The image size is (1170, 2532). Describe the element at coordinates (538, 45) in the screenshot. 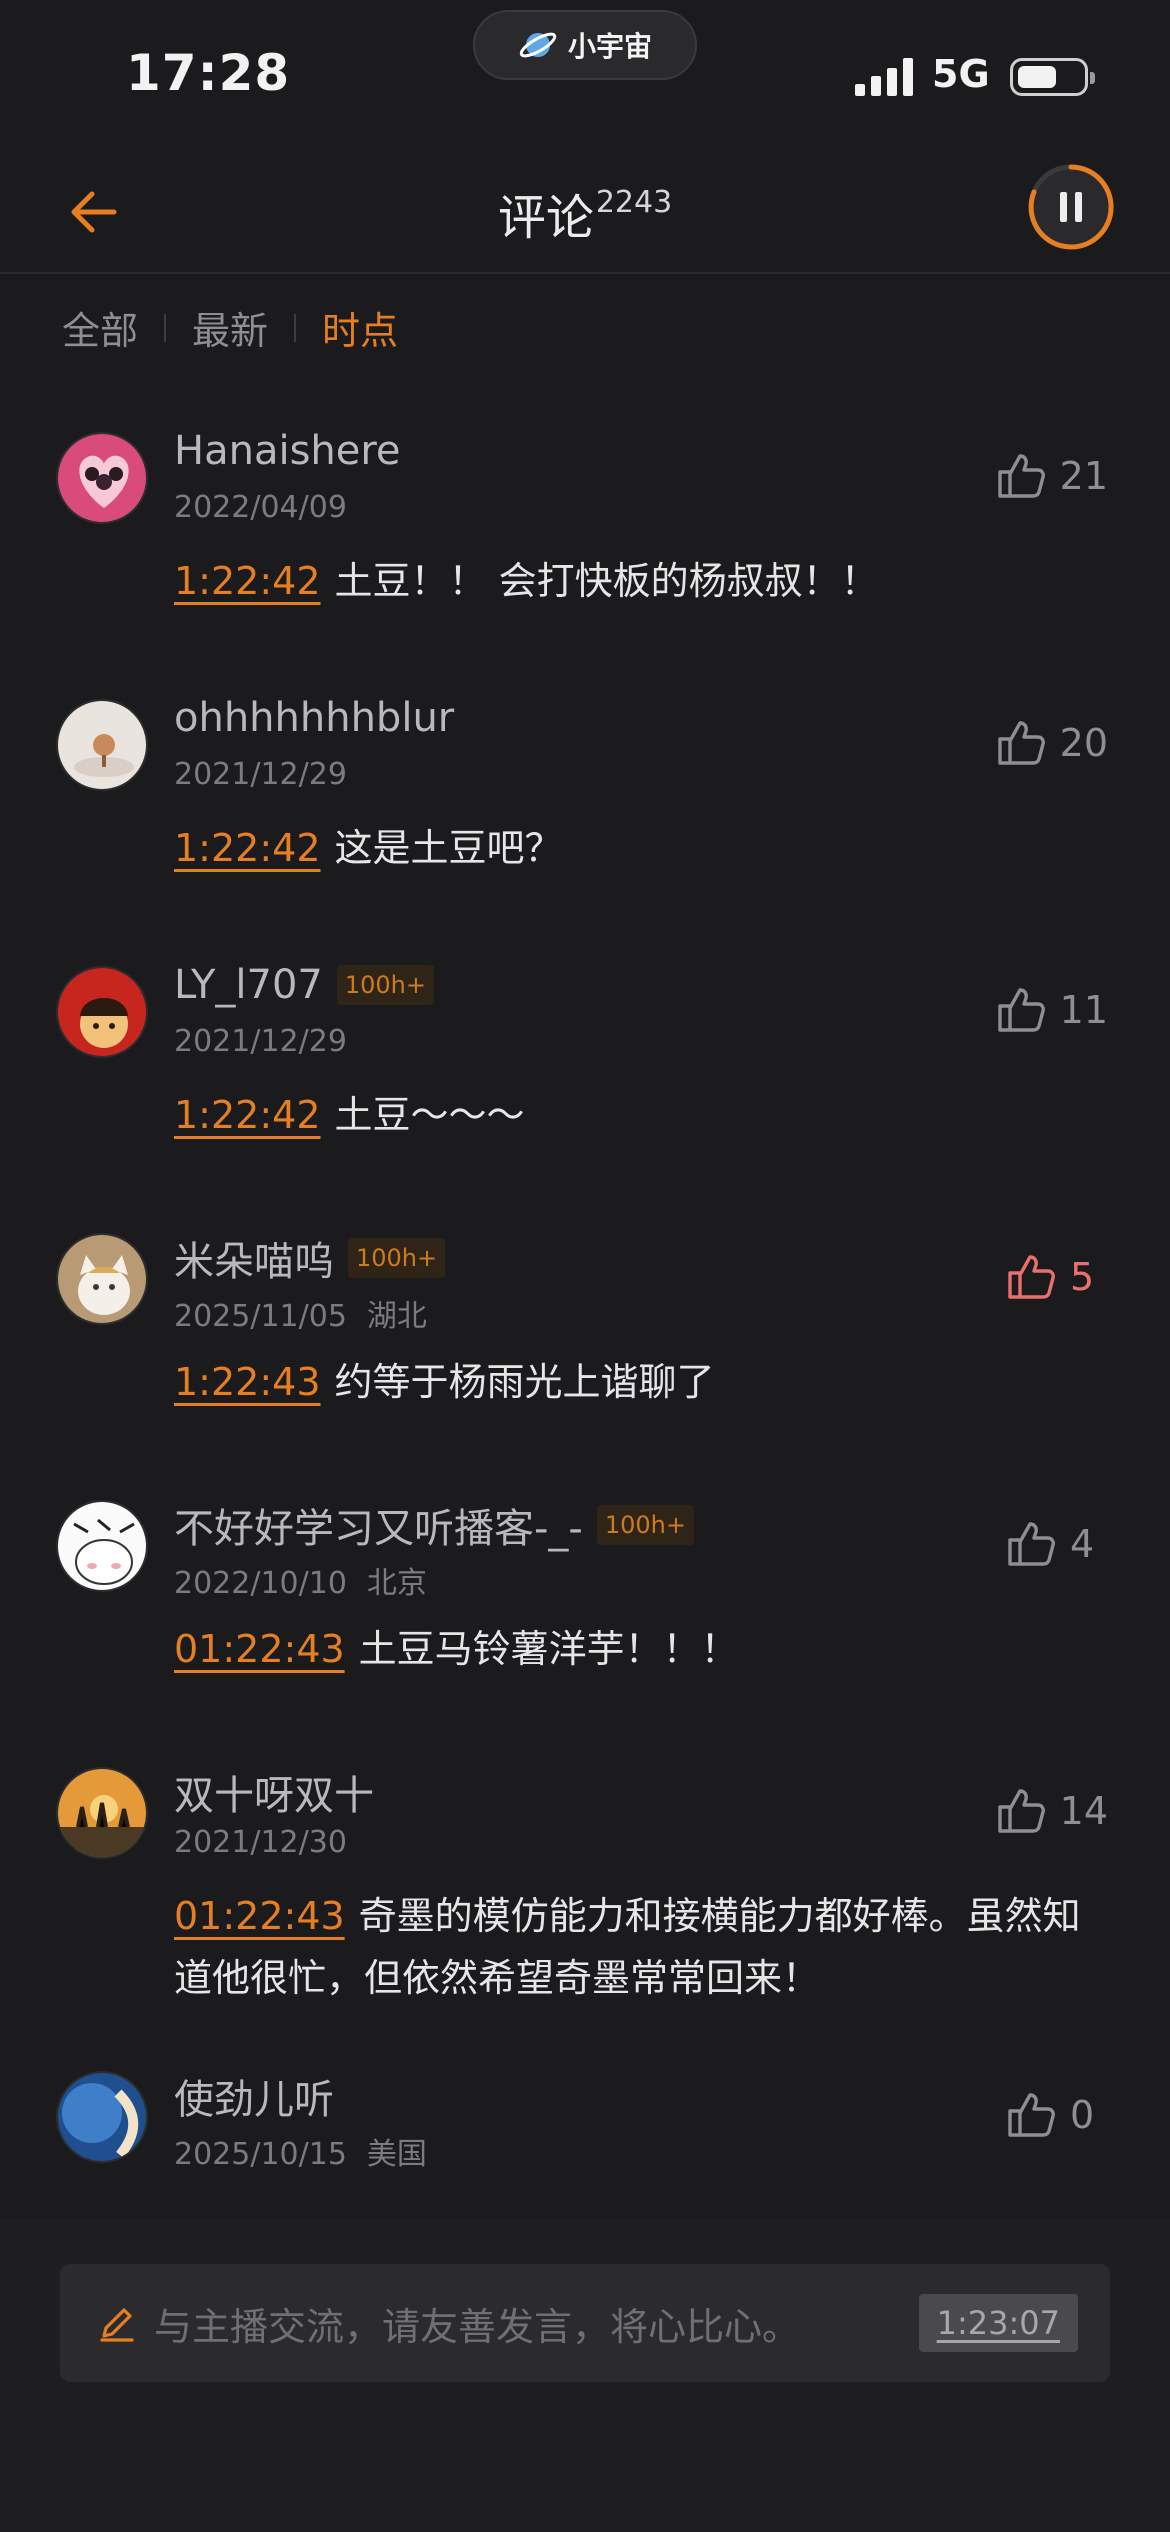

I see `planet-icon` at that location.